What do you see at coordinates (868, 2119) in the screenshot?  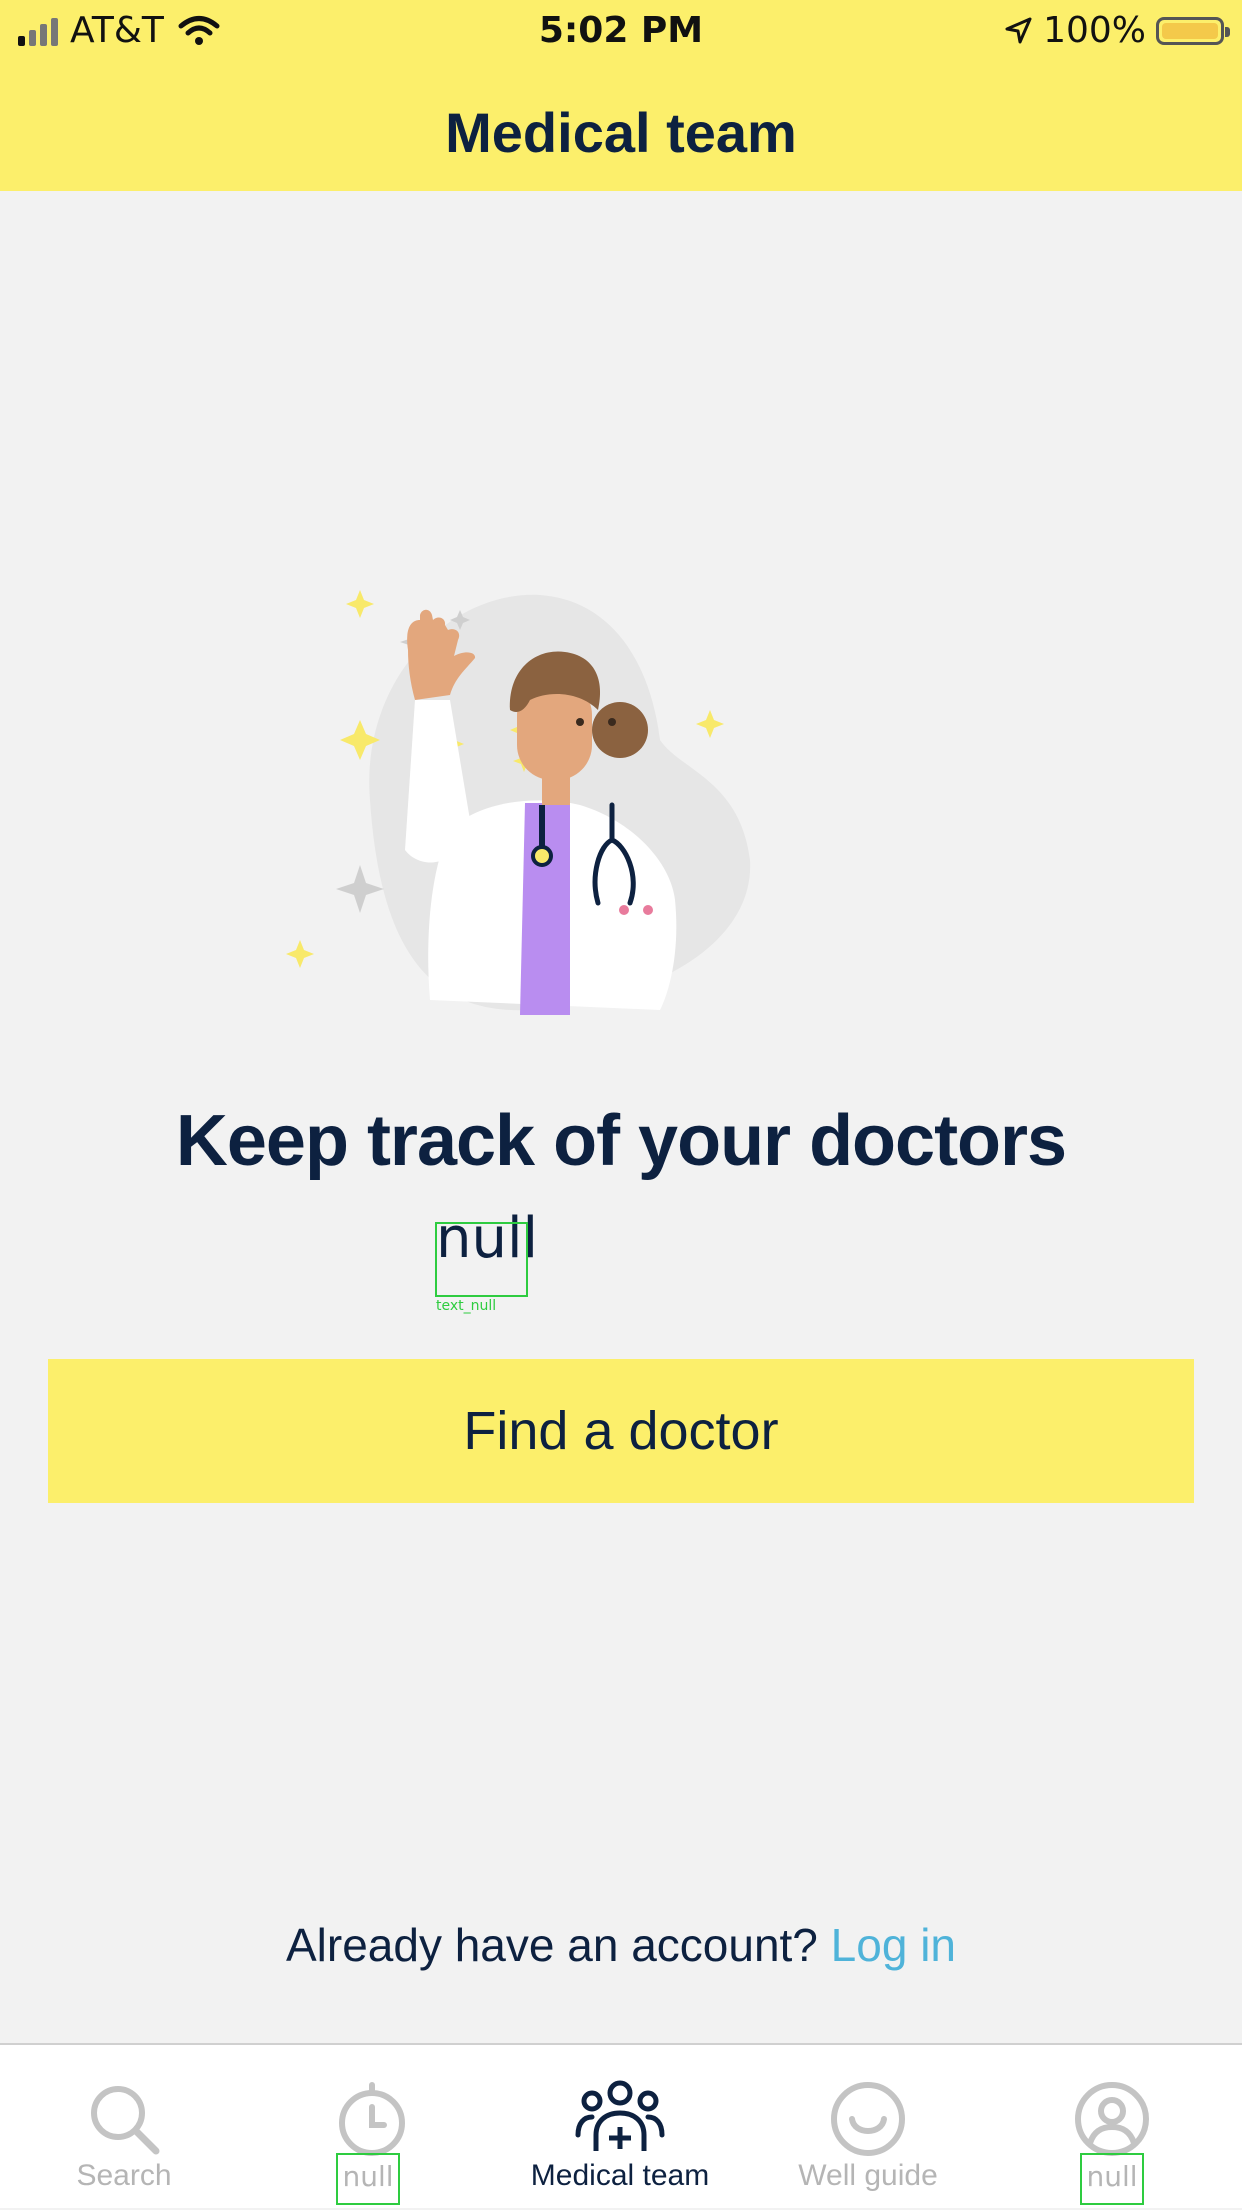 I see `smile-icon` at bounding box center [868, 2119].